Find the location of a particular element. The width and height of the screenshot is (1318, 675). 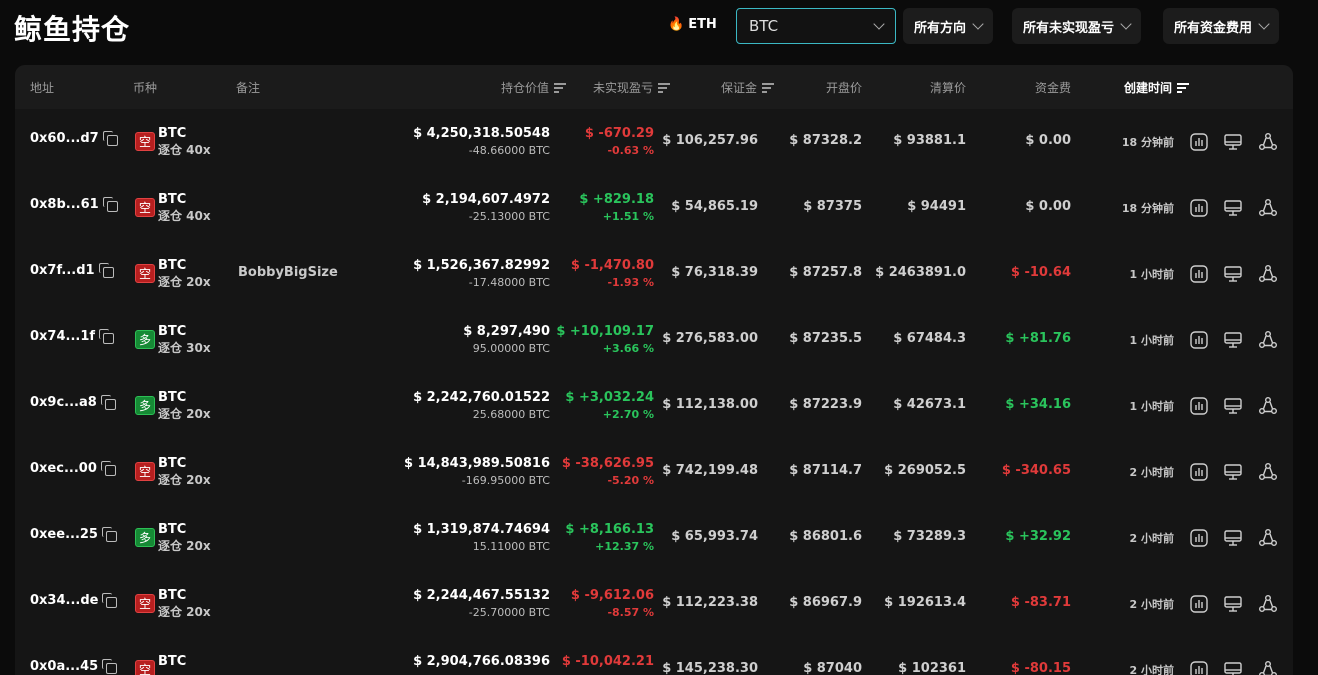

filter-funding-label: 所有资金费用 is located at coordinates (1213, 28).